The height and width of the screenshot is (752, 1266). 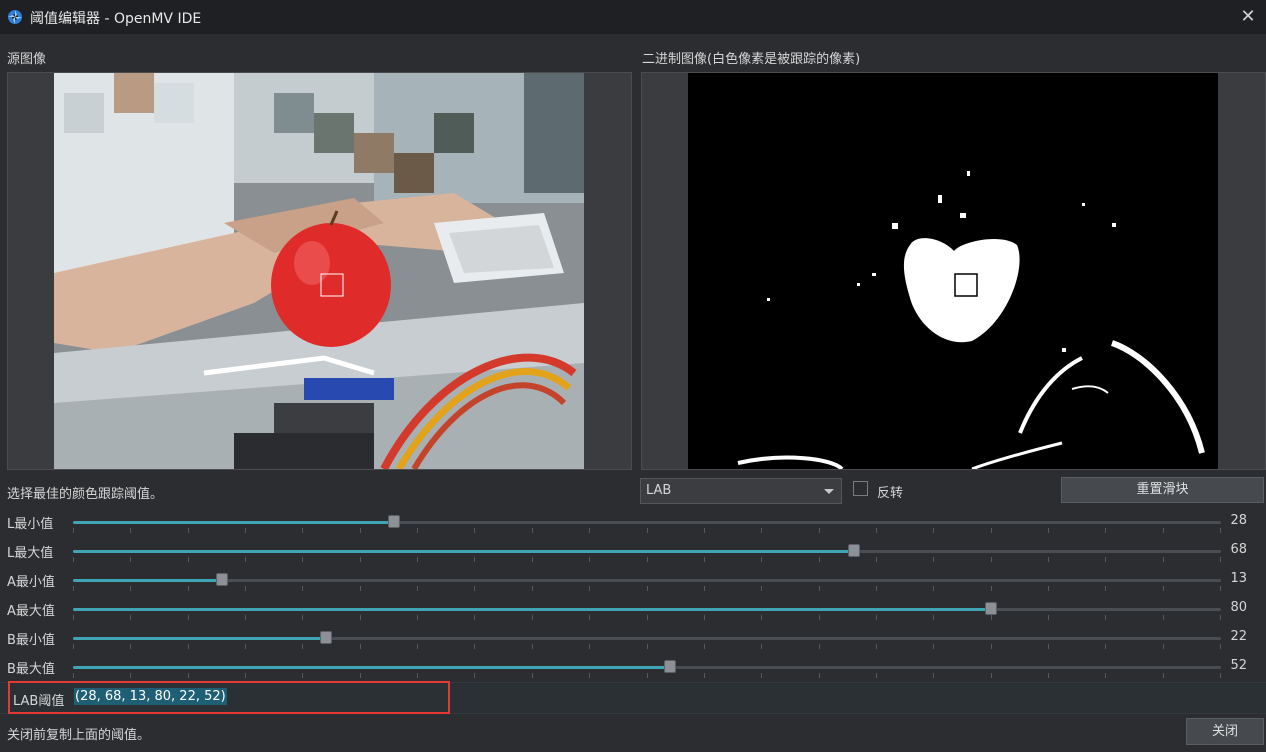 I want to click on color-space-select: LAB, so click(x=741, y=491).